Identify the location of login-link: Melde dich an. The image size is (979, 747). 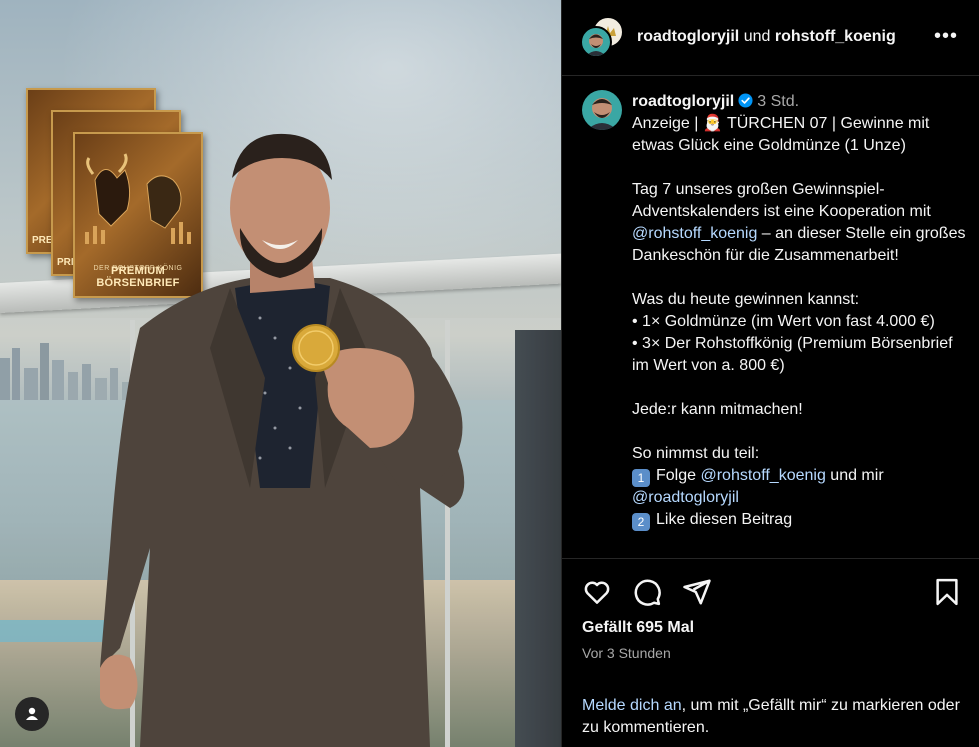
(632, 705).